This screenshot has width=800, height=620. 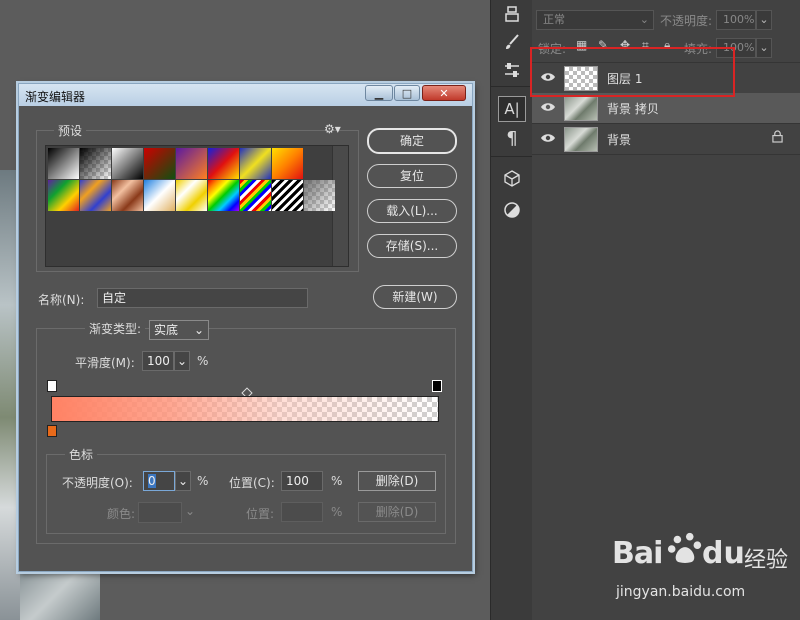 What do you see at coordinates (159, 481) in the screenshot?
I see `stop-opacity-input: 0` at bounding box center [159, 481].